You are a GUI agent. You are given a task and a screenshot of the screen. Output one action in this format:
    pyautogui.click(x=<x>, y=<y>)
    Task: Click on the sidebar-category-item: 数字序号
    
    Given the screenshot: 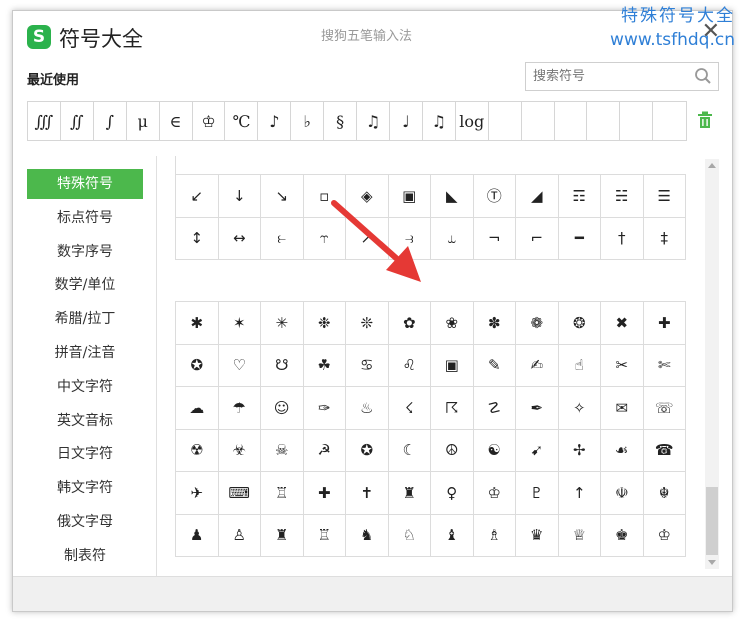 What is the action you would take?
    pyautogui.click(x=85, y=252)
    